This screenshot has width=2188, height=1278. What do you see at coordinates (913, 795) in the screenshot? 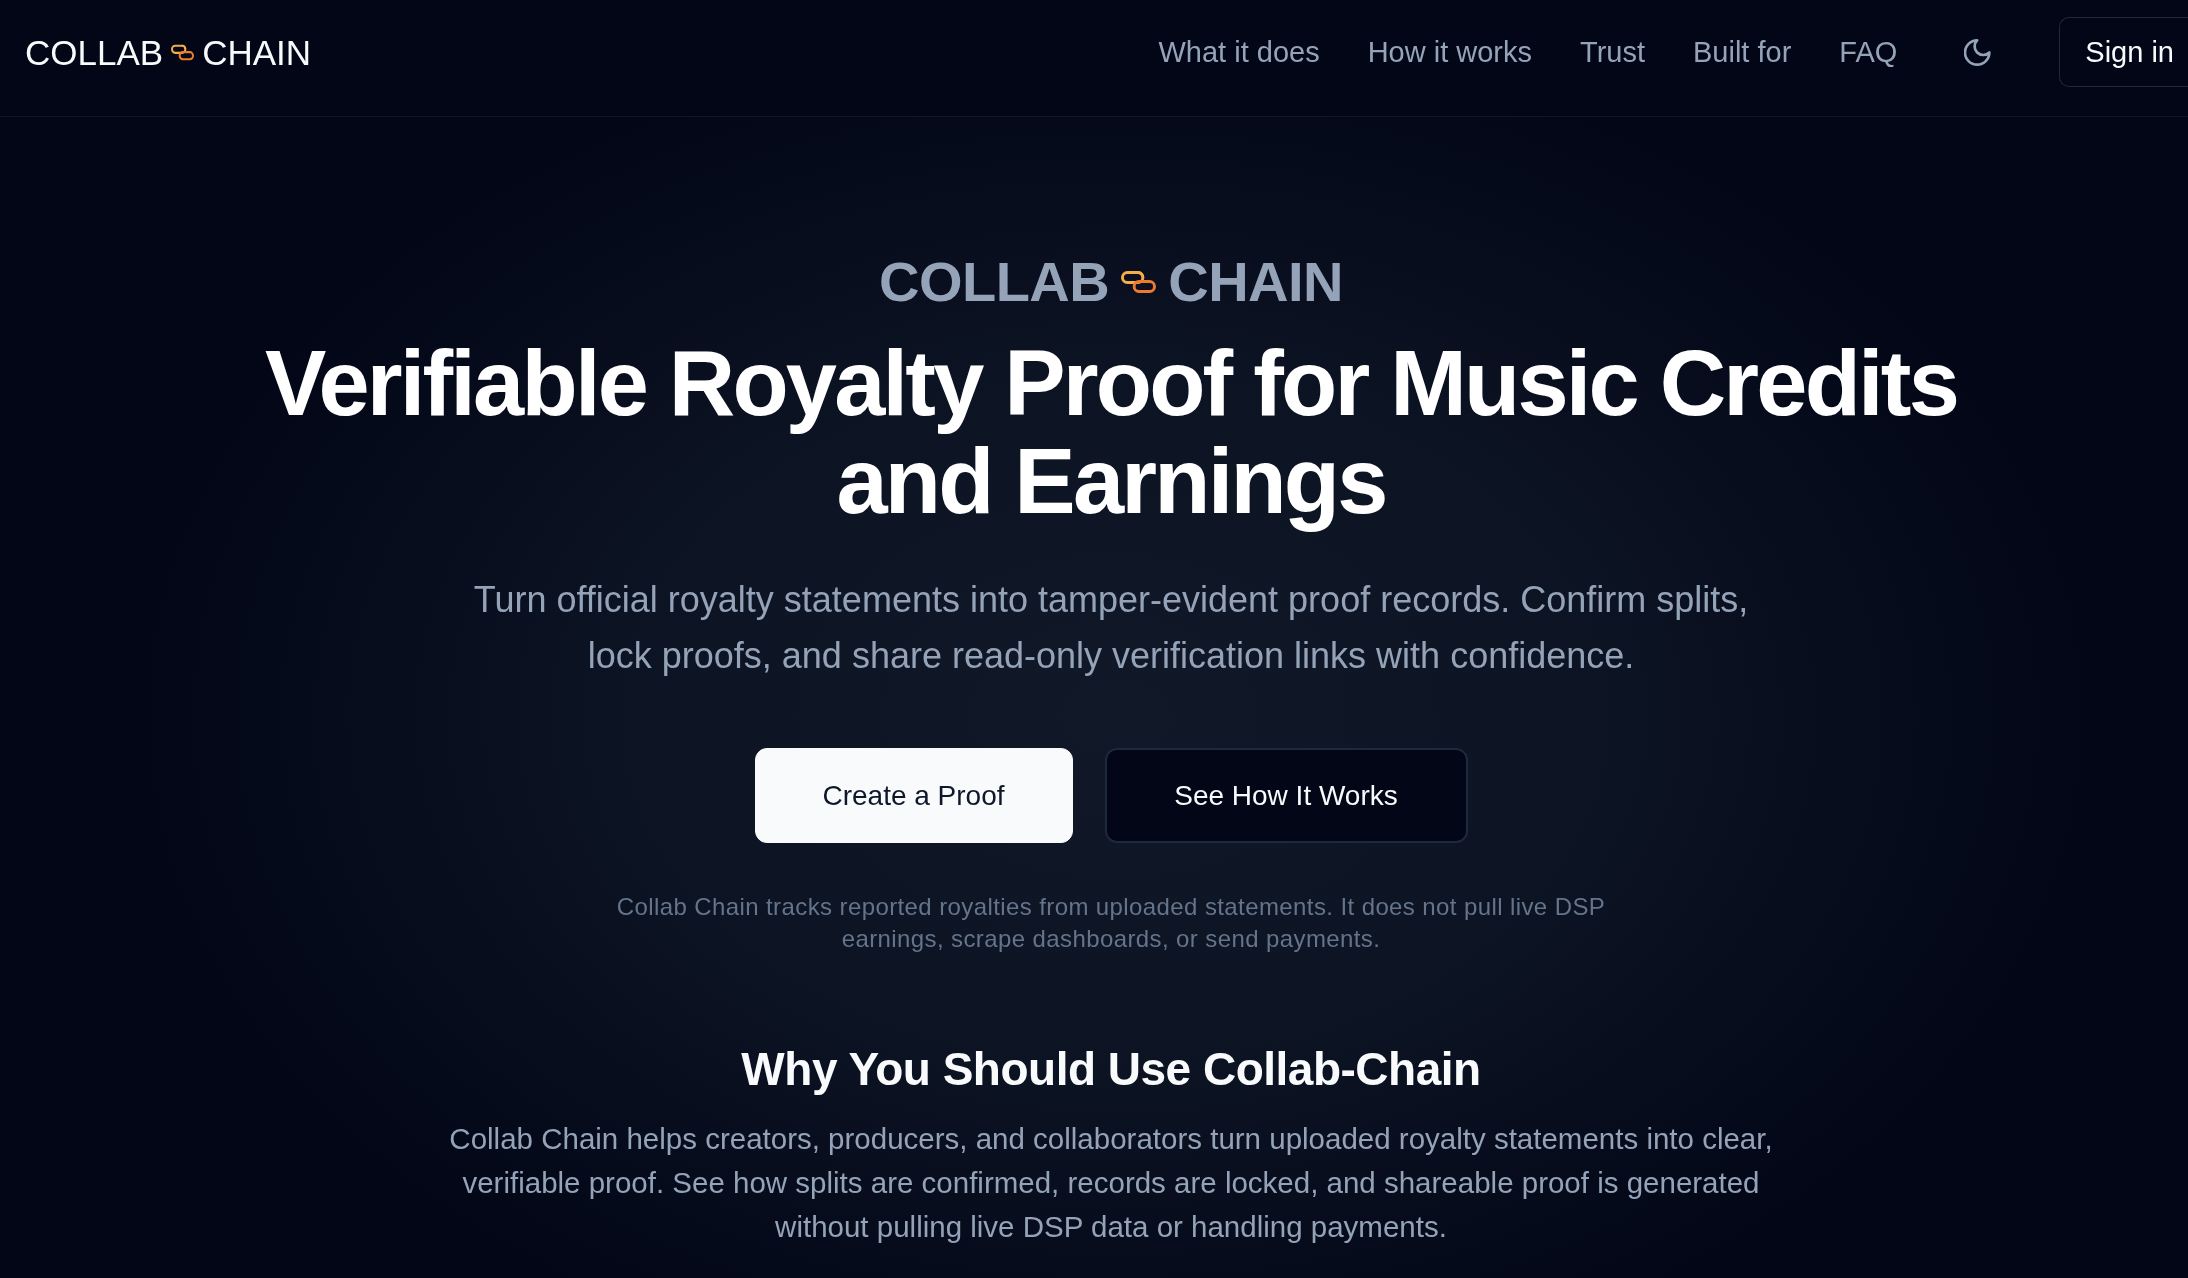
I see `primary-button: Create a Proof` at bounding box center [913, 795].